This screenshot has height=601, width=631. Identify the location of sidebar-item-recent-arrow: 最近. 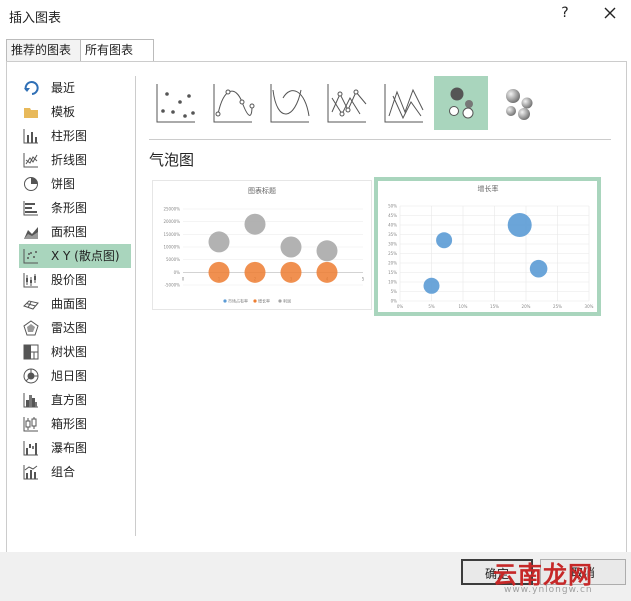
(75, 88).